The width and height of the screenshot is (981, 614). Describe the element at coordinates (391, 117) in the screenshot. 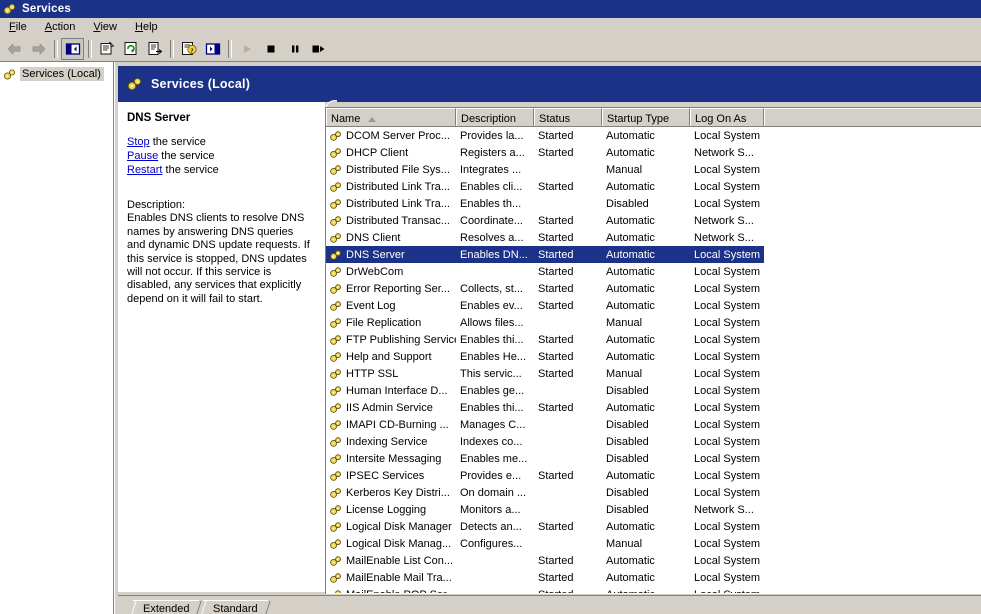

I see `column-header-name: Name` at that location.